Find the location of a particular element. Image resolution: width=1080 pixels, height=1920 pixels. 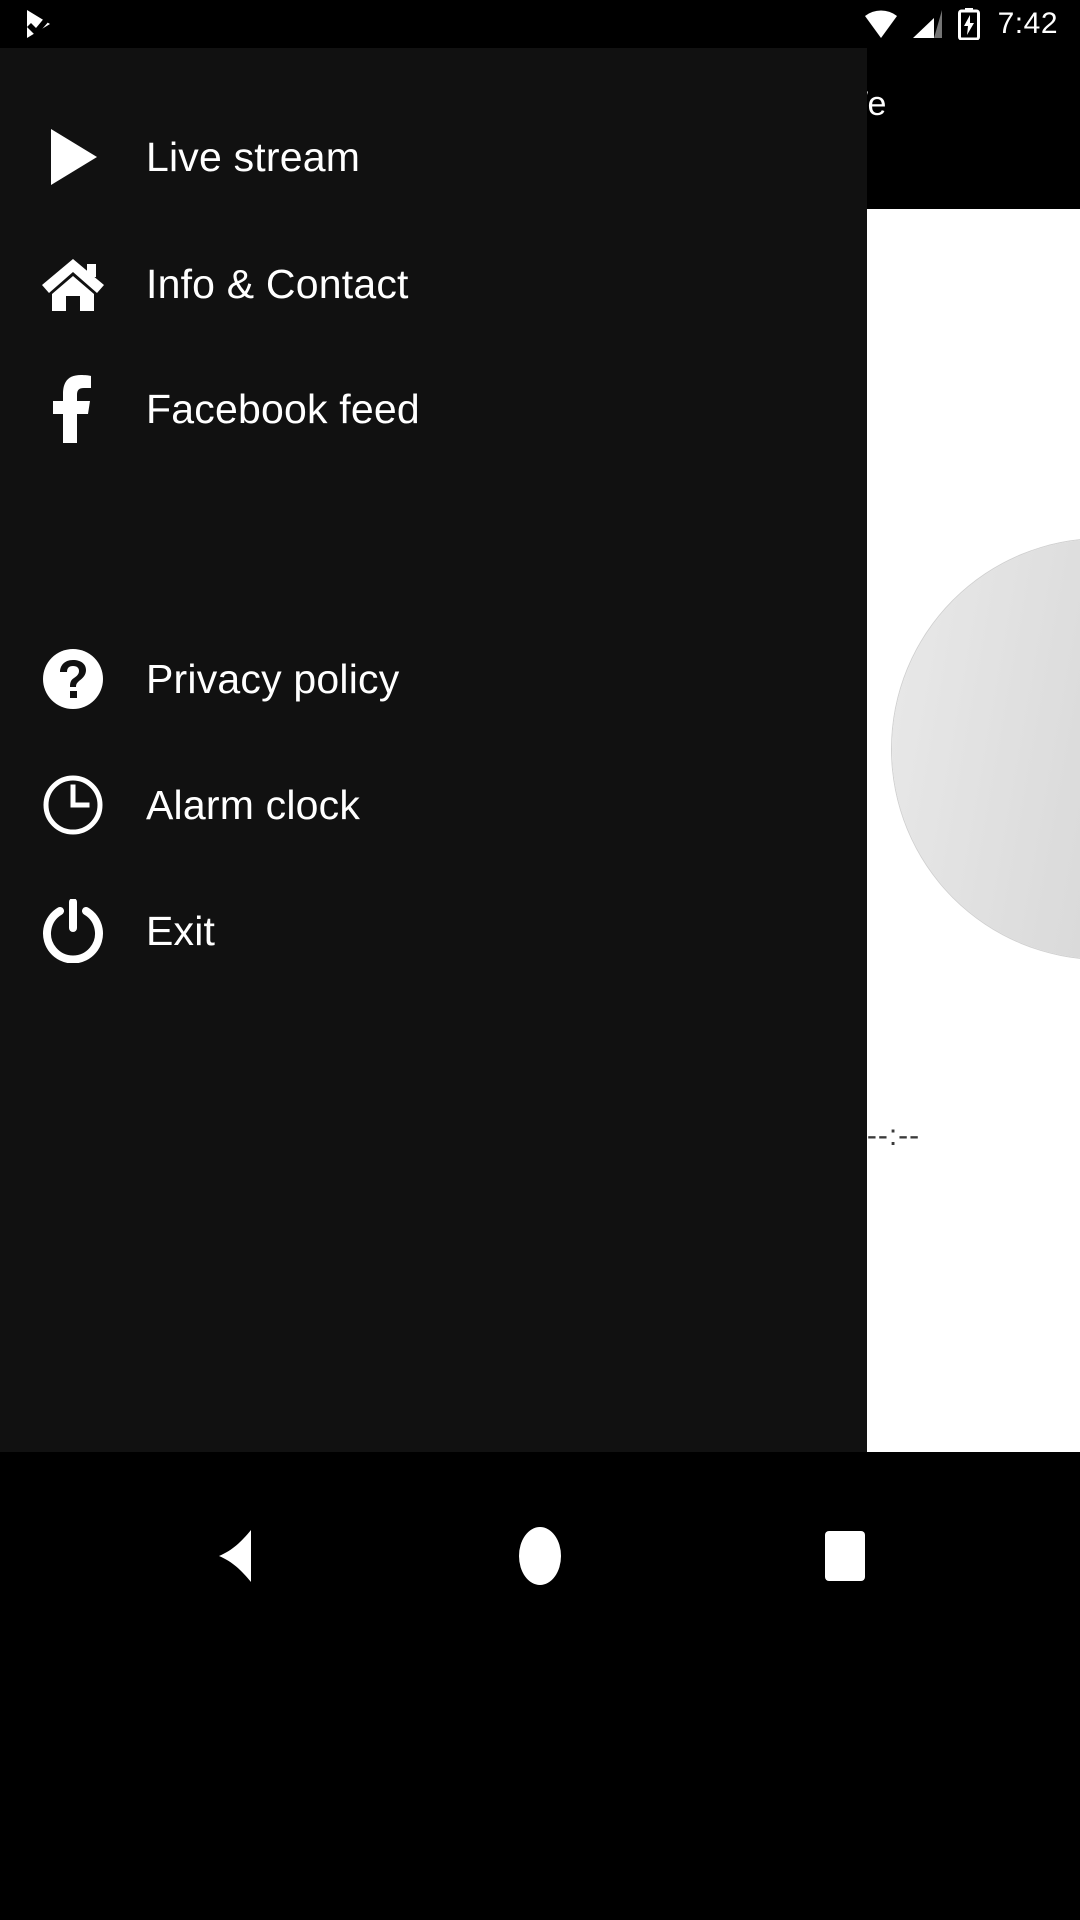

drawer-item-alarm-clock: Alarm clock is located at coordinates (433, 805).